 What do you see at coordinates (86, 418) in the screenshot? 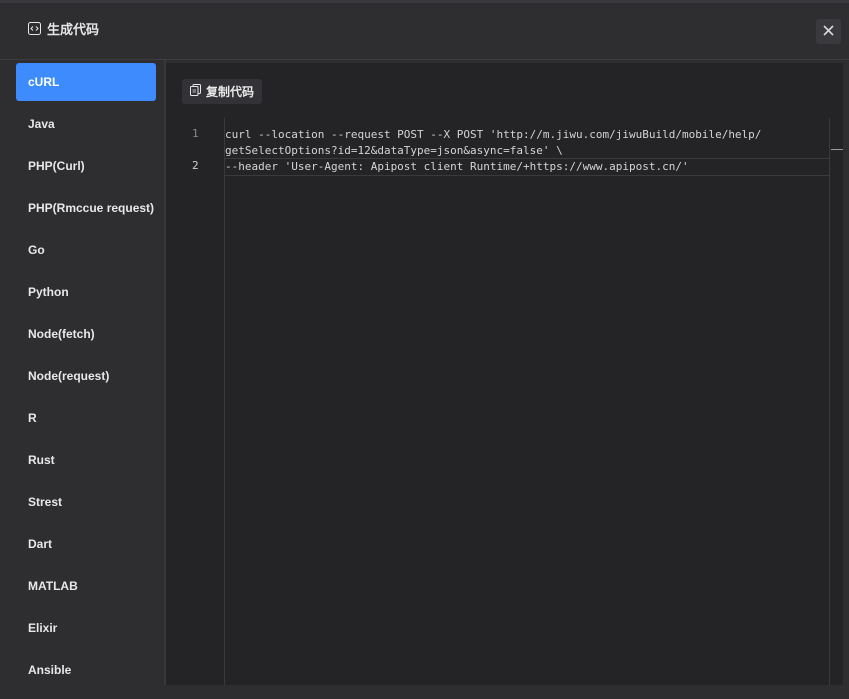
I see `sidebar-item-r: R` at bounding box center [86, 418].